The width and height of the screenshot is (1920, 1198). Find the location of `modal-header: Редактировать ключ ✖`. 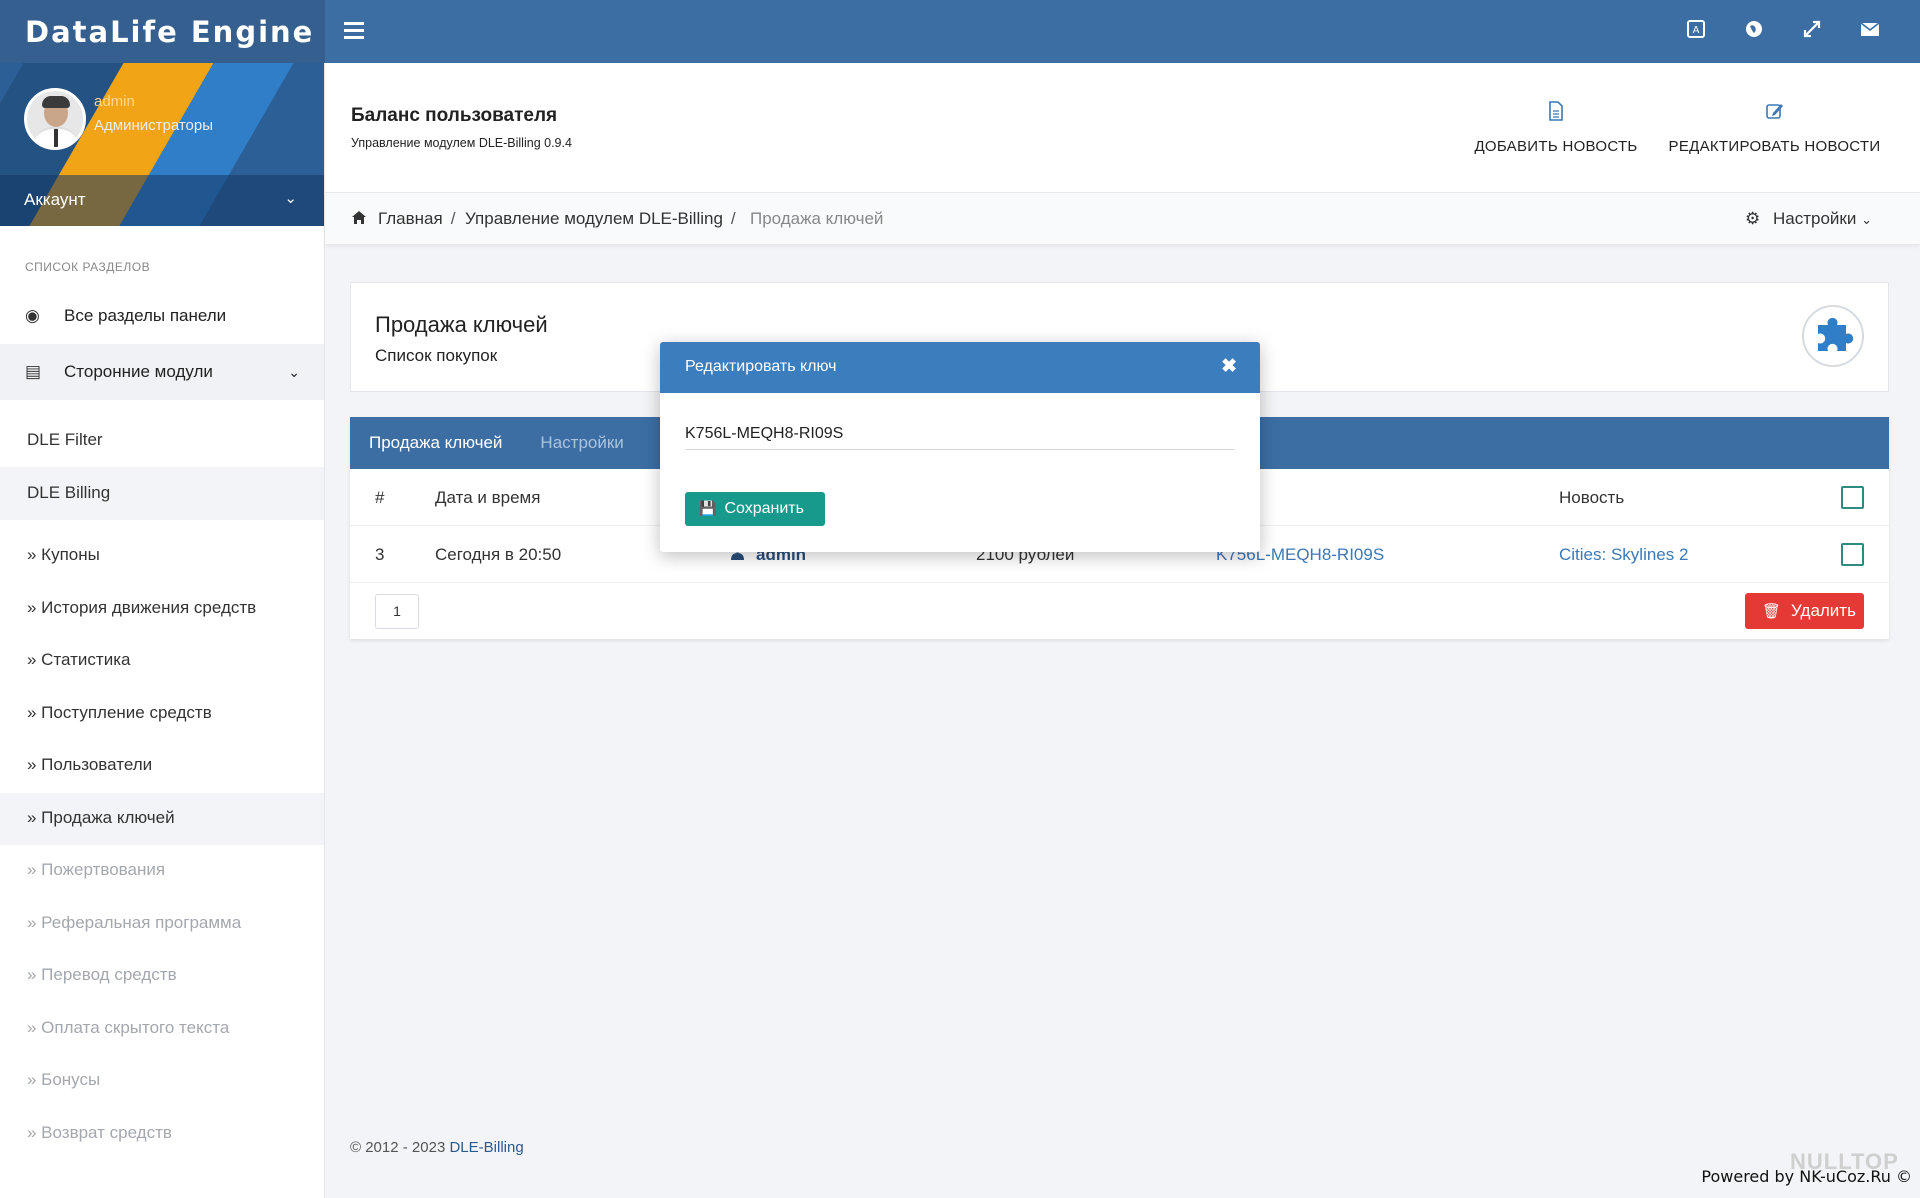

modal-header: Редактировать ключ ✖ is located at coordinates (960, 367).